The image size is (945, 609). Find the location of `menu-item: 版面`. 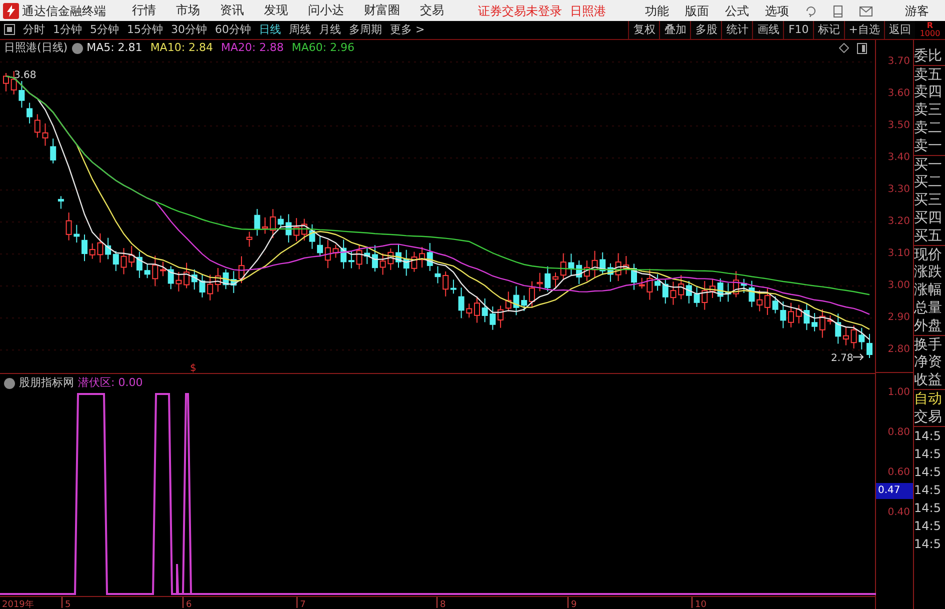

menu-item: 版面 is located at coordinates (697, 11).